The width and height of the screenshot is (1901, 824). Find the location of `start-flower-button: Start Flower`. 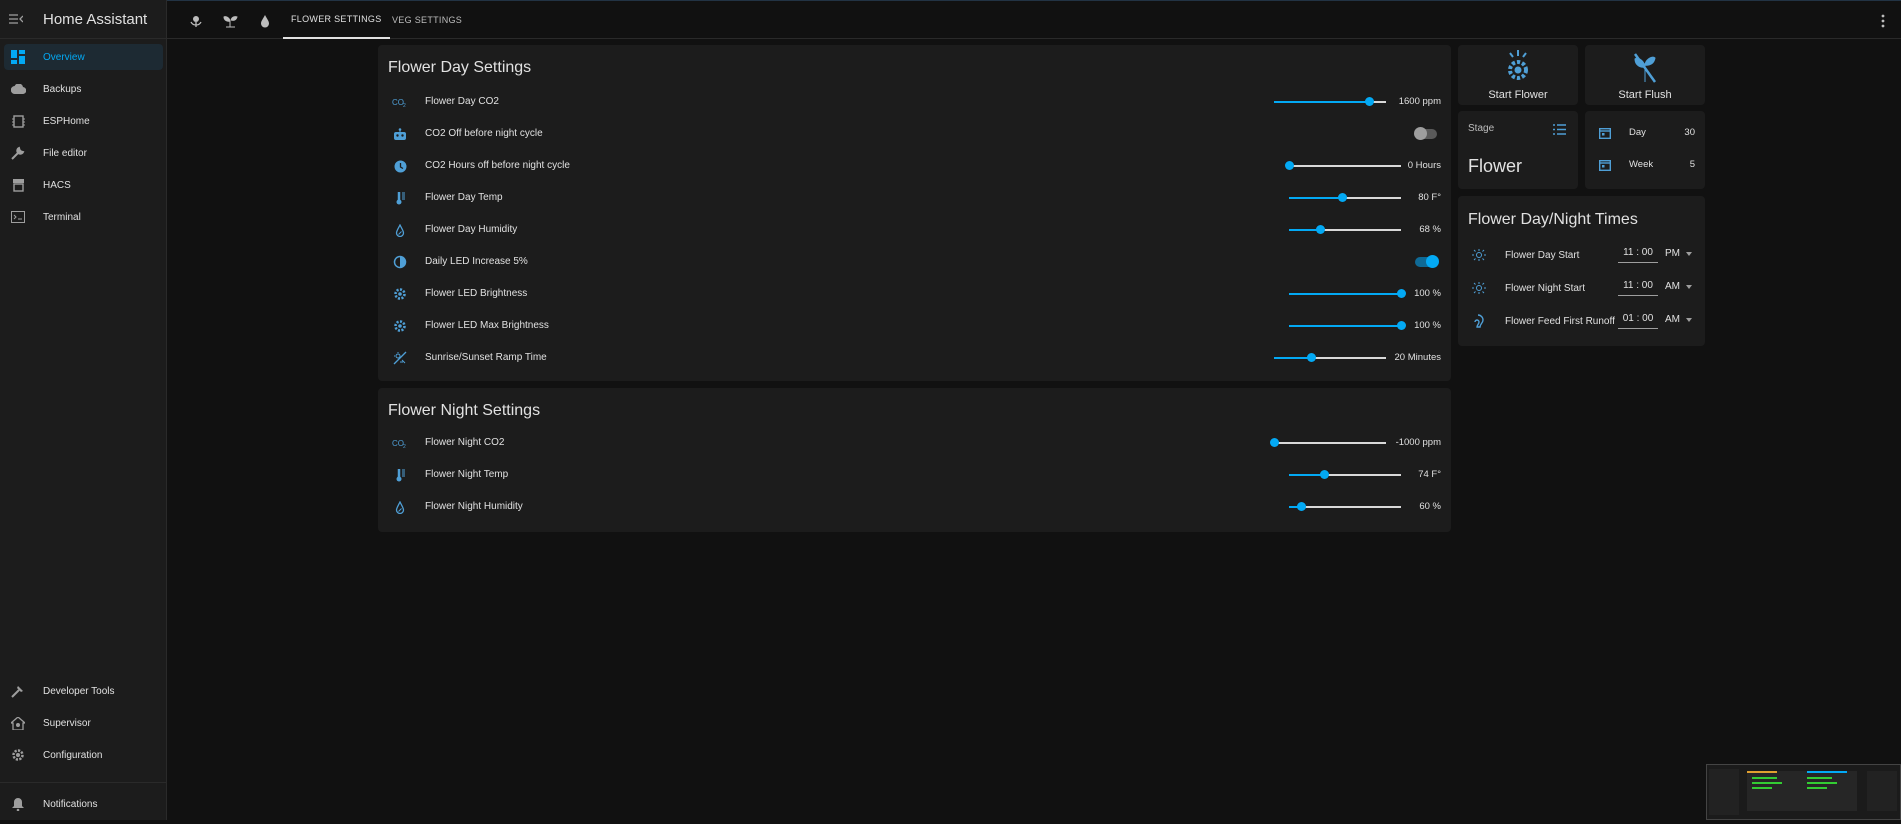

start-flower-button: Start Flower is located at coordinates (1518, 75).